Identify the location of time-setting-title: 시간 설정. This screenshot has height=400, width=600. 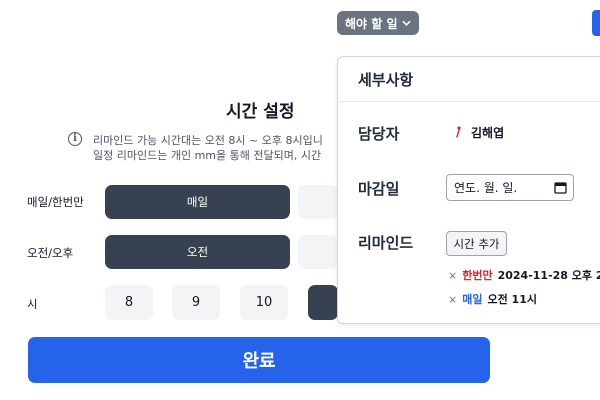
(260, 112).